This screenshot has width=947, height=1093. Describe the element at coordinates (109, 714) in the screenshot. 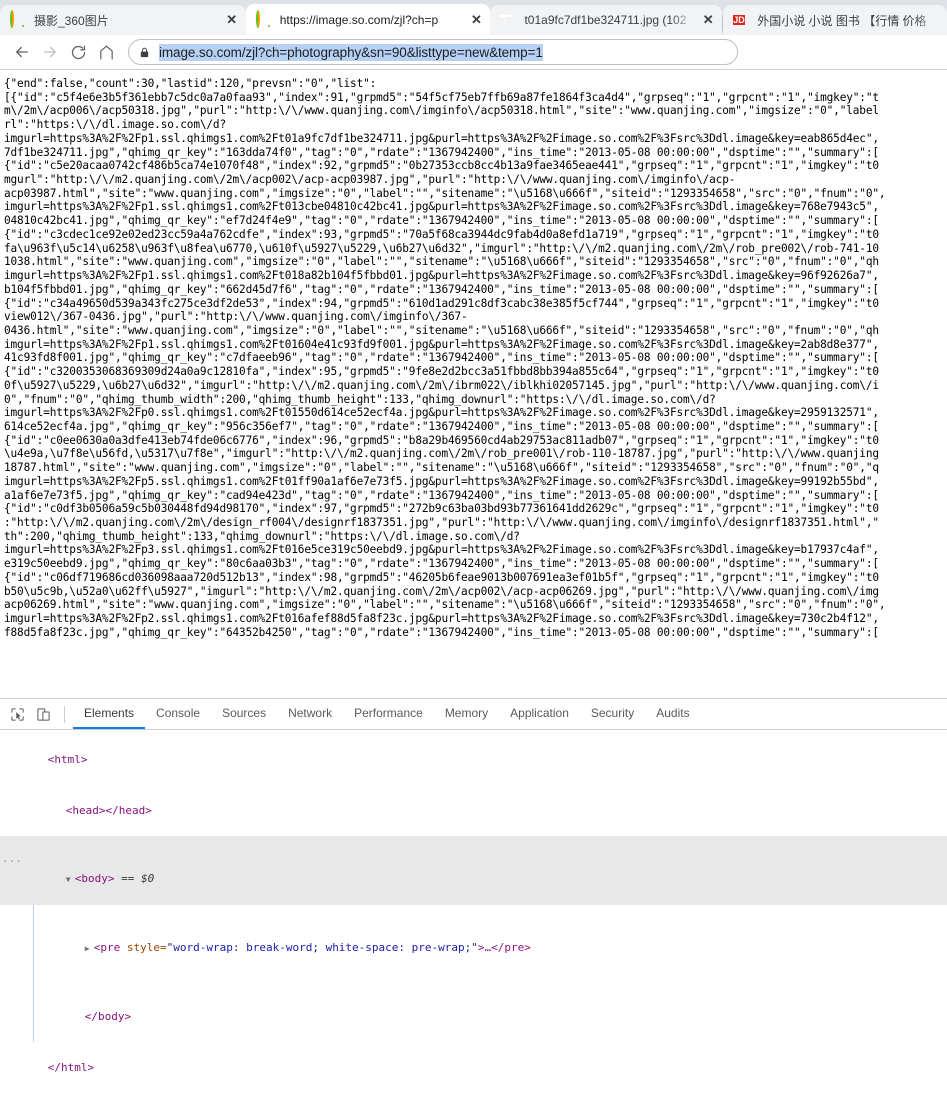

I see `tab-elements: Elements` at that location.